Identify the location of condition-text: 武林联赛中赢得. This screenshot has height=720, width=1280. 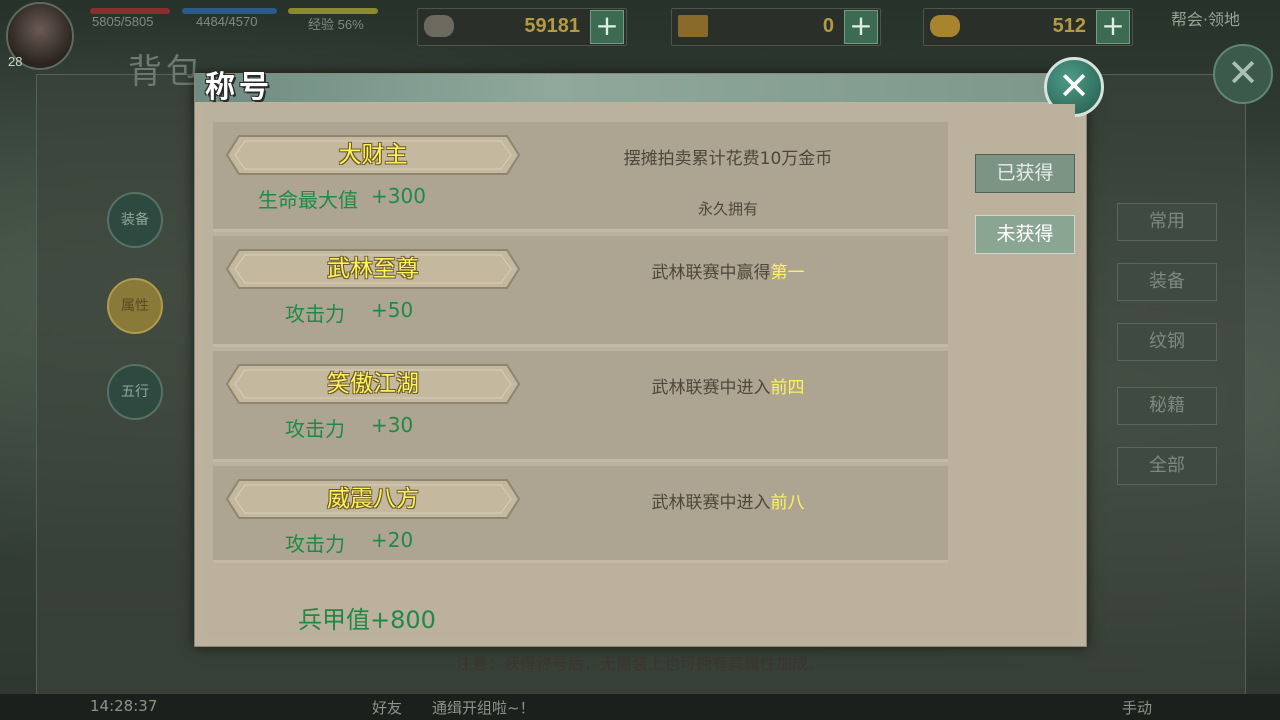
(711, 273).